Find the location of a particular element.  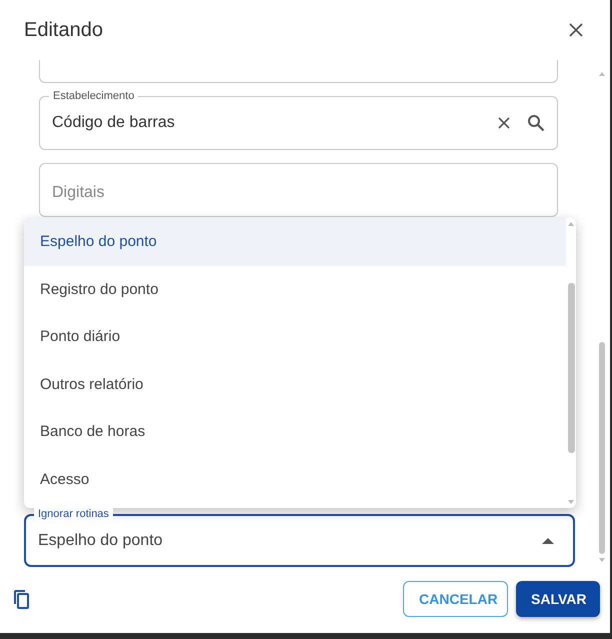

menu-item: Banco de horas is located at coordinates (295, 432).